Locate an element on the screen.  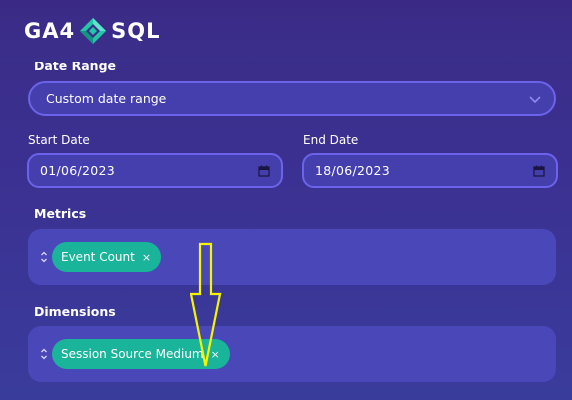
chip-label: Event Count is located at coordinates (98, 257).